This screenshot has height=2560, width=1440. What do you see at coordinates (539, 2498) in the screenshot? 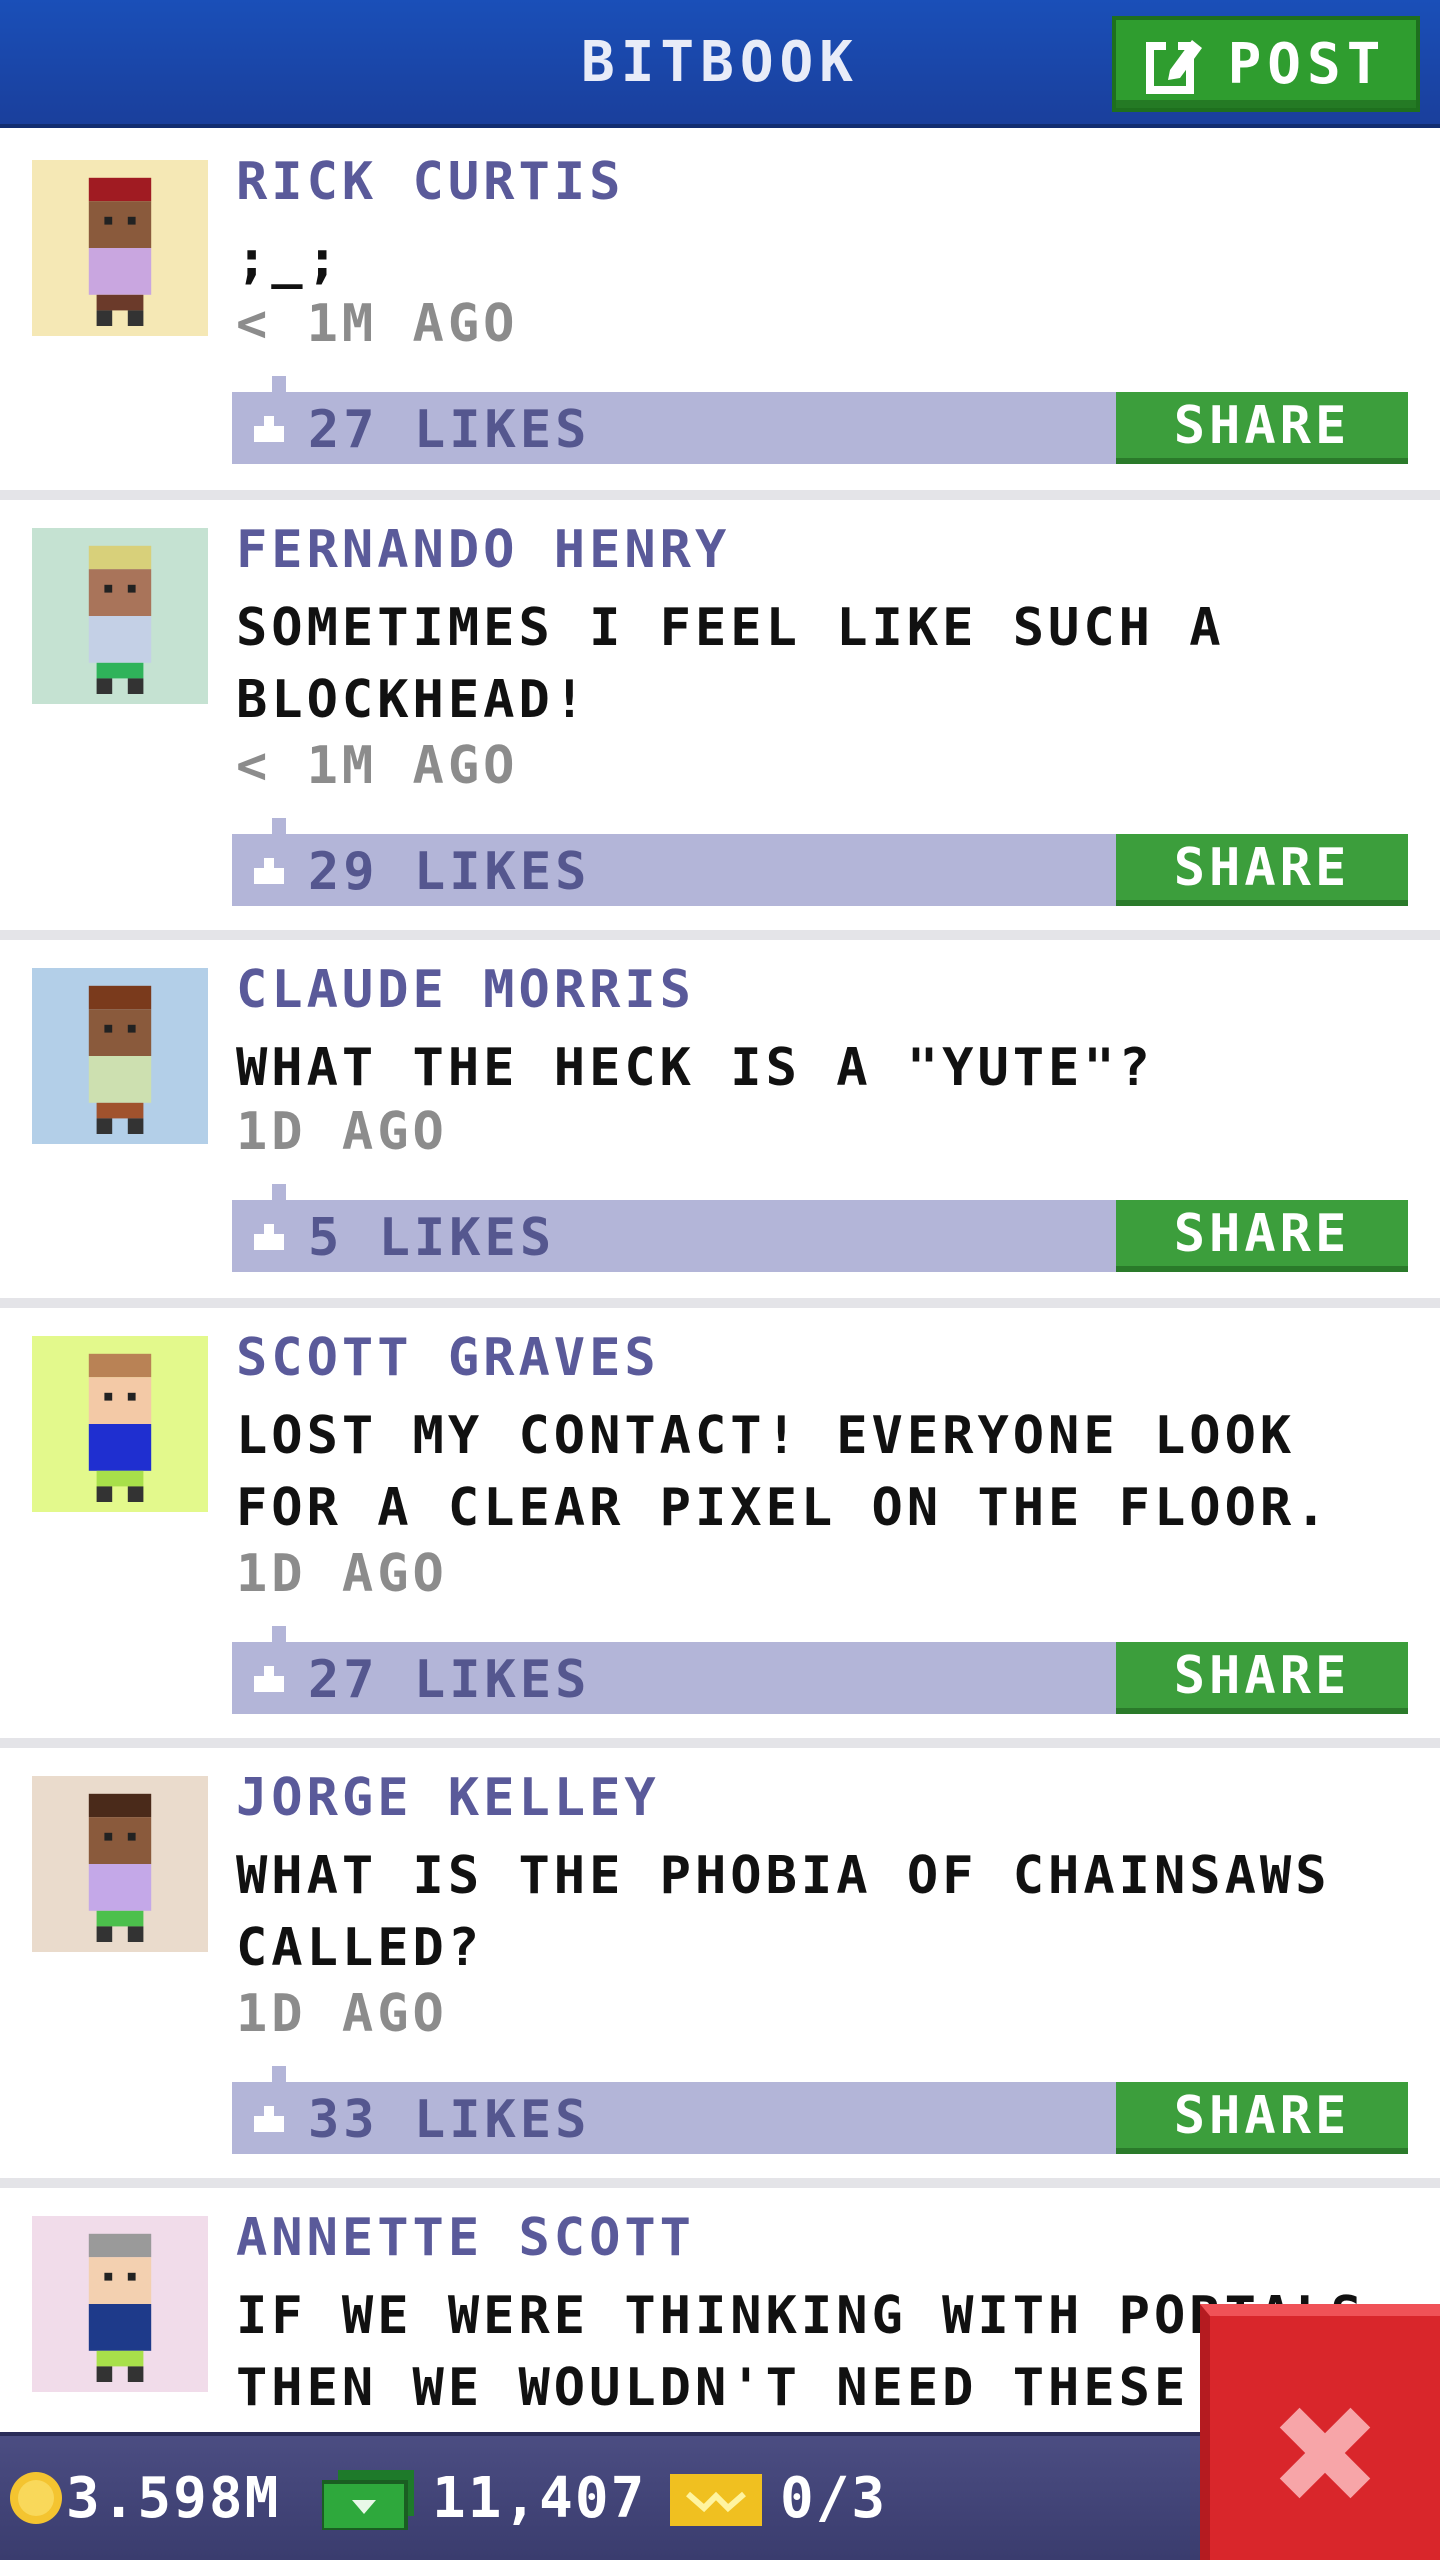
I see `cash-value: 11,407` at bounding box center [539, 2498].